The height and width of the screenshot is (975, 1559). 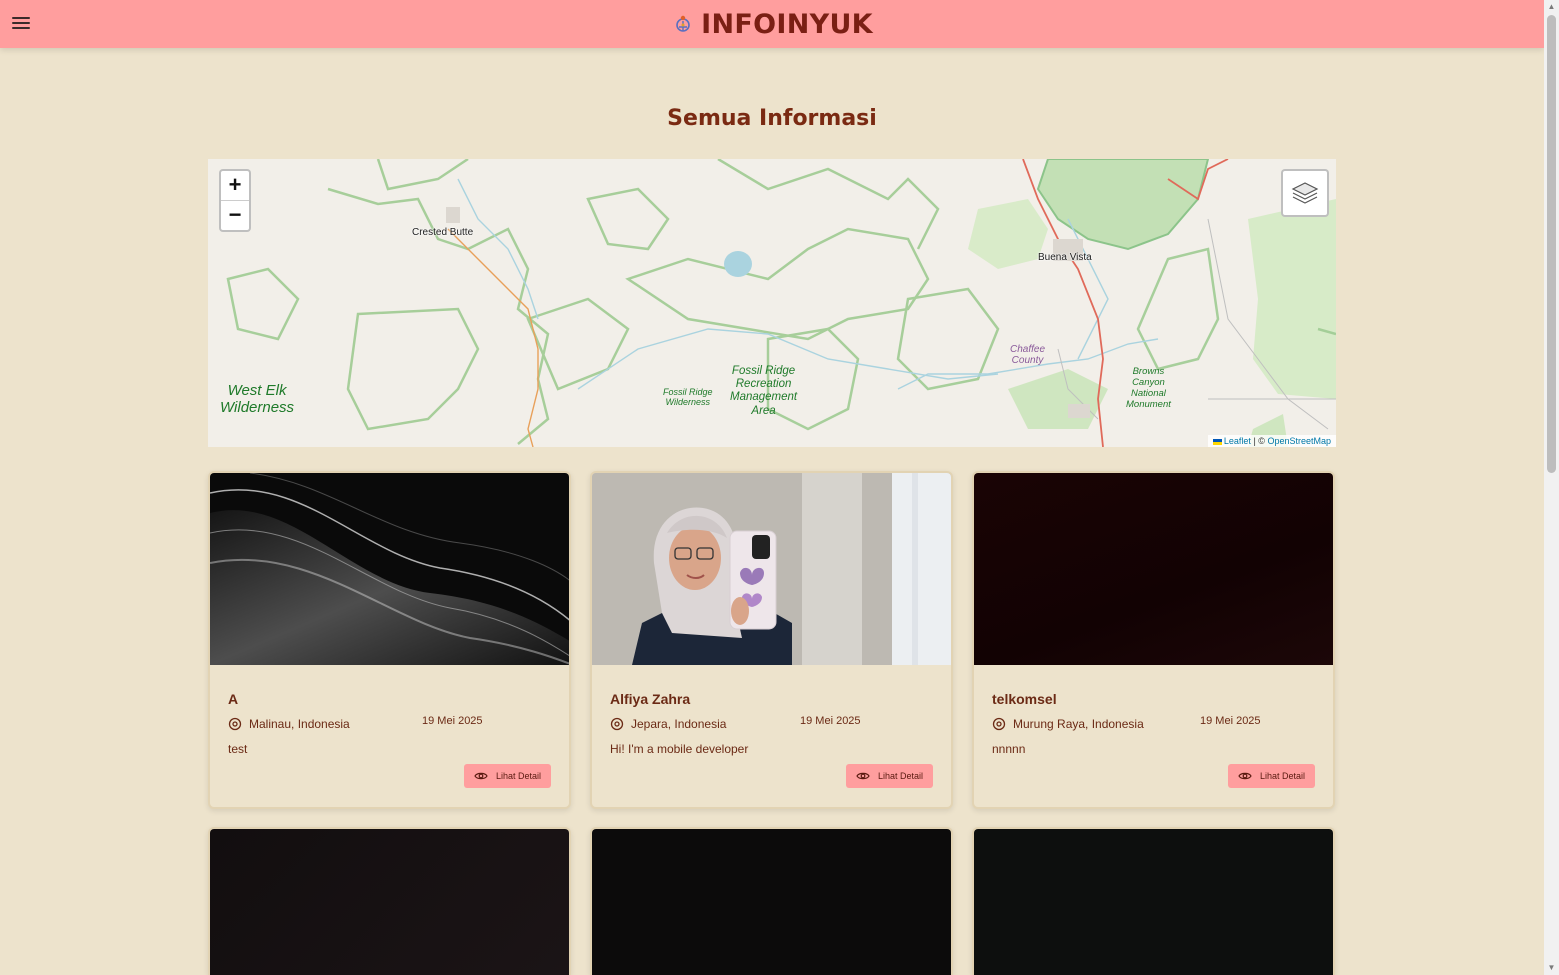 What do you see at coordinates (1551, 244) in the screenshot?
I see `scrollbar-thumb` at bounding box center [1551, 244].